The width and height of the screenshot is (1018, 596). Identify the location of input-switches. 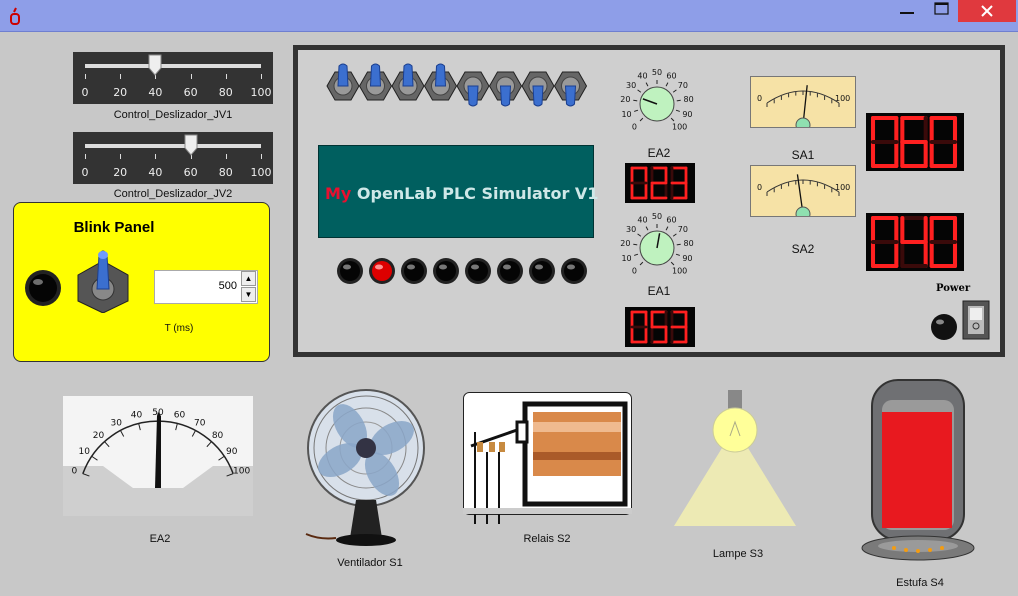
(457, 87).